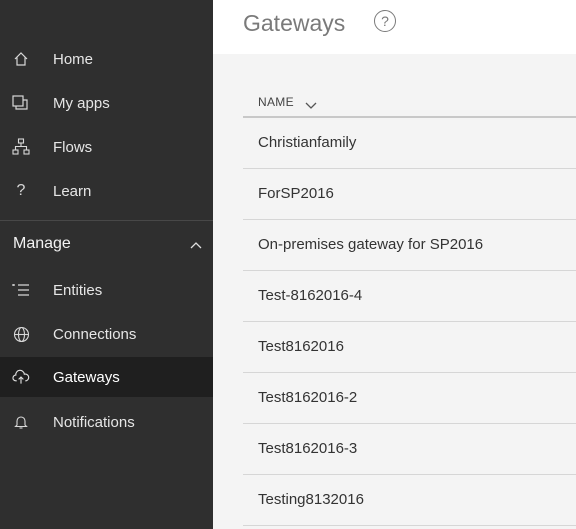 The width and height of the screenshot is (576, 529). Describe the element at coordinates (409, 347) in the screenshot. I see `table-row: Test8162016` at that location.